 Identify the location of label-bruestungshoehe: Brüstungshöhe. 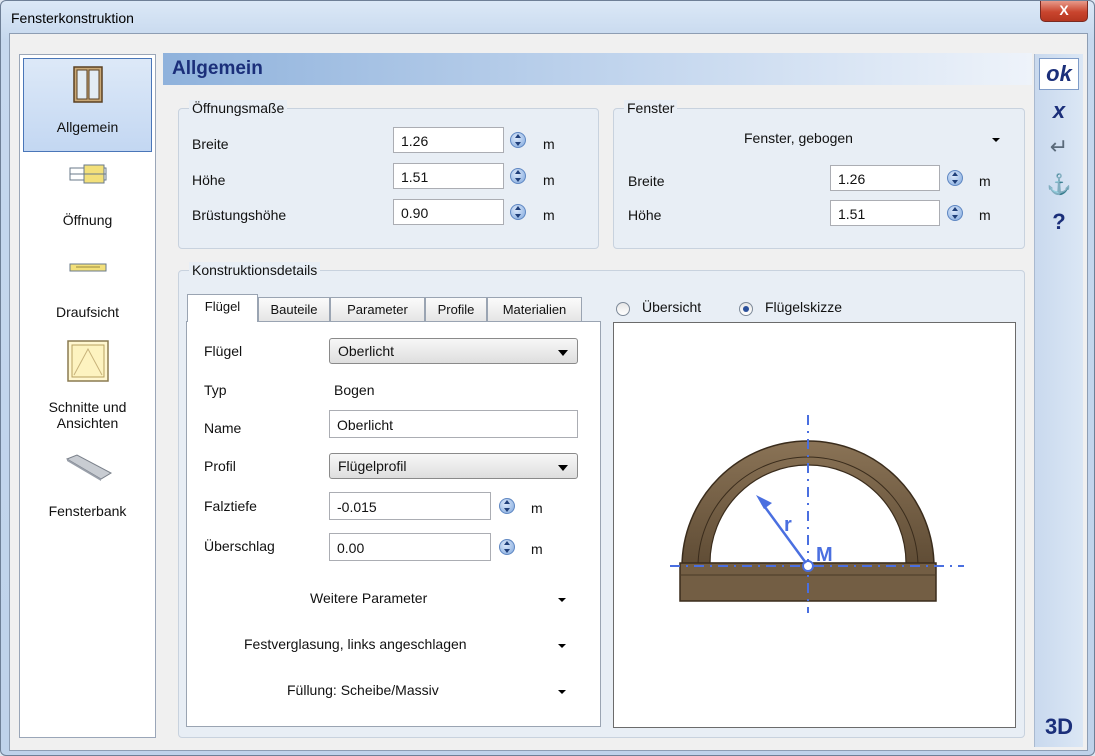
(239, 215).